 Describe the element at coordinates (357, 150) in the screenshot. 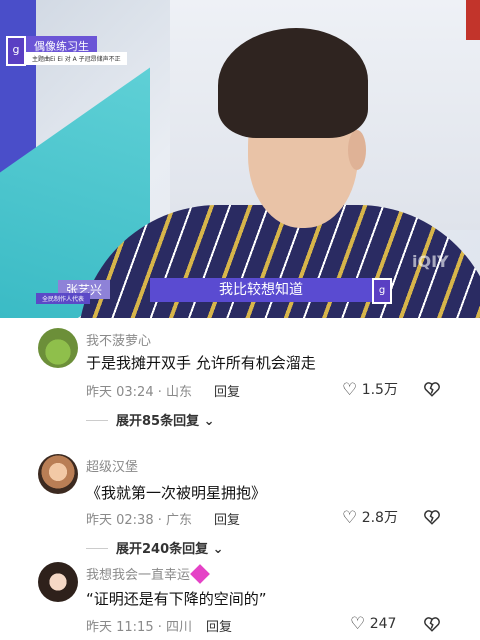

I see `person-ear` at that location.